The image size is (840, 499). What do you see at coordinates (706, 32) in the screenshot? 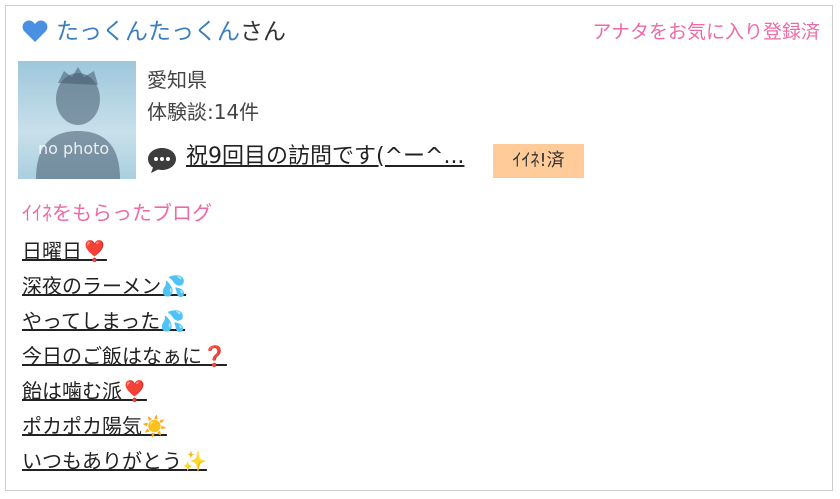
I see `favorite-status: アナタをお気に入り登録済` at bounding box center [706, 32].